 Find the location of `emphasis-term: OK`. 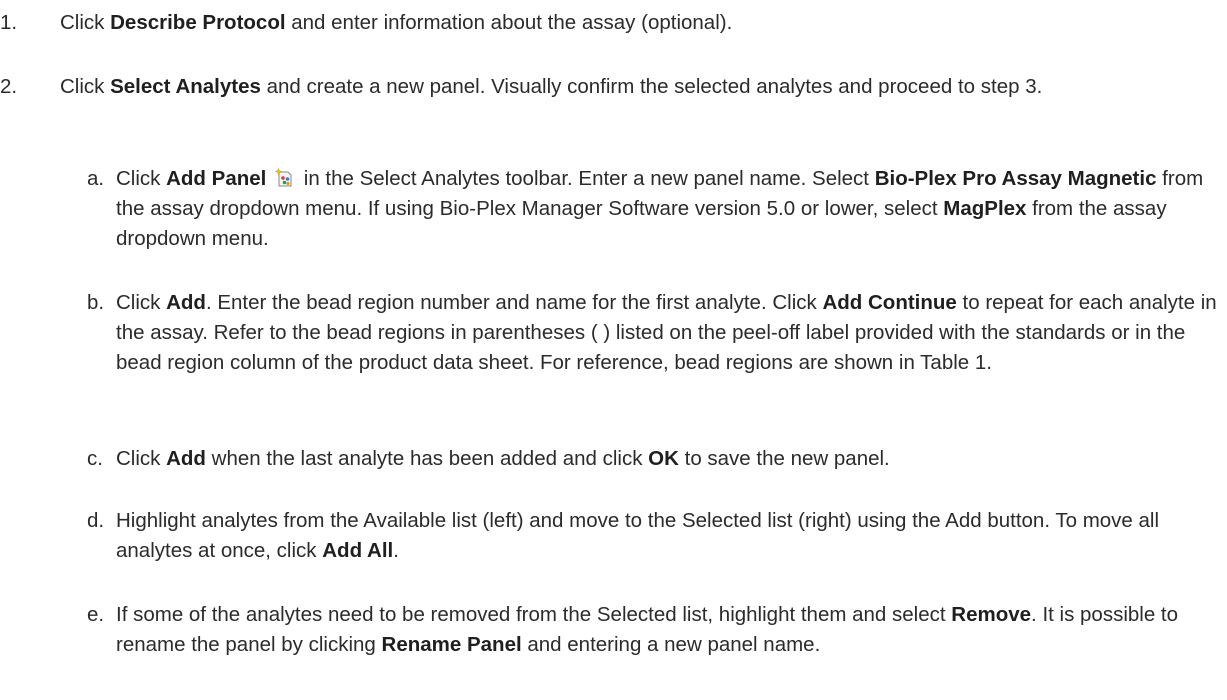

emphasis-term: OK is located at coordinates (663, 458).